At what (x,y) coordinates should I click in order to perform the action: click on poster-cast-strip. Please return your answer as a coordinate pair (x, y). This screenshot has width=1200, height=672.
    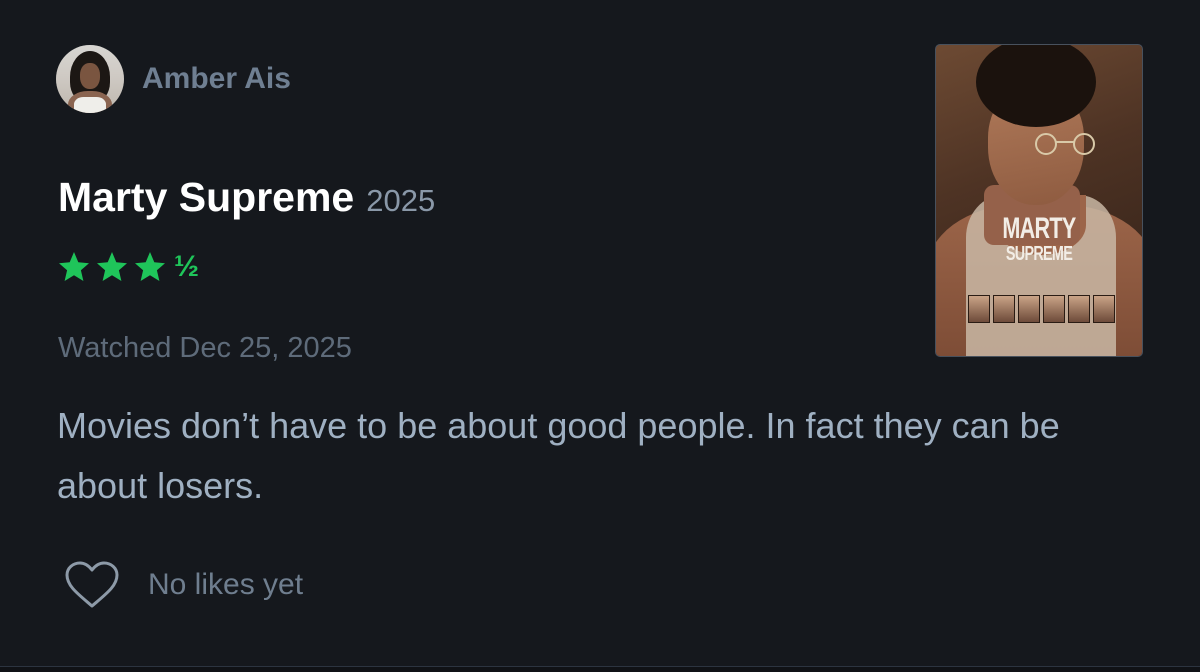
    Looking at the image, I should click on (1041, 309).